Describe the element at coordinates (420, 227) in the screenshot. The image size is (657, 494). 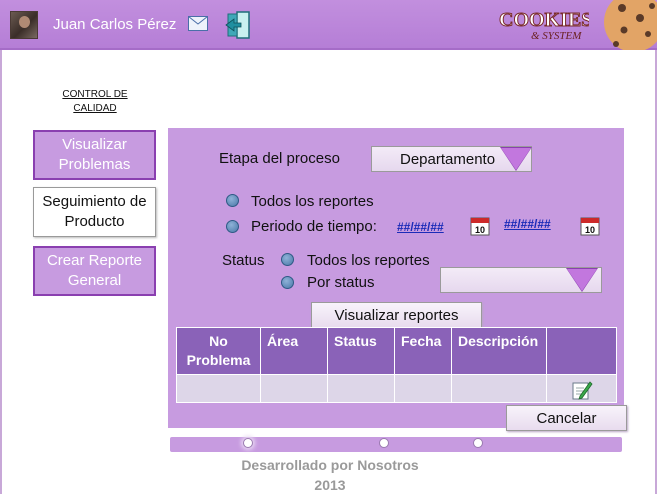
I see `date-from-link: ##/##/##` at that location.